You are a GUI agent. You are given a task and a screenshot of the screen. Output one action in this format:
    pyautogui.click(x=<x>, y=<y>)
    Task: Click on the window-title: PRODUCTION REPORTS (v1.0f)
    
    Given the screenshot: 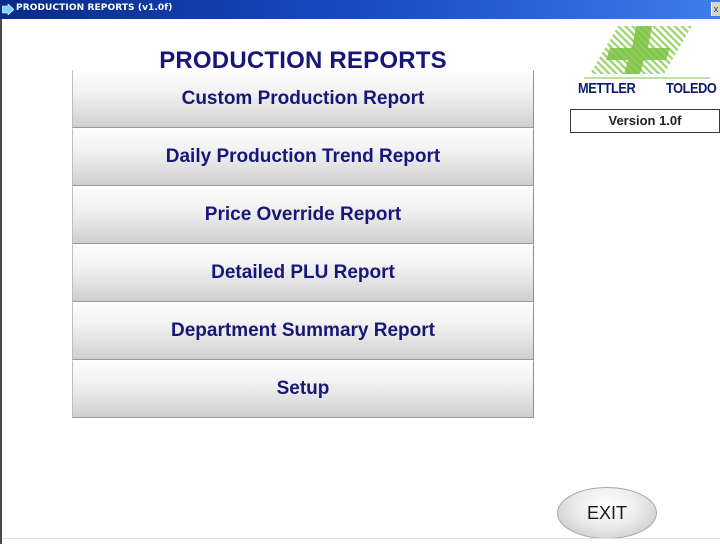 What is the action you would take?
    pyautogui.click(x=94, y=8)
    